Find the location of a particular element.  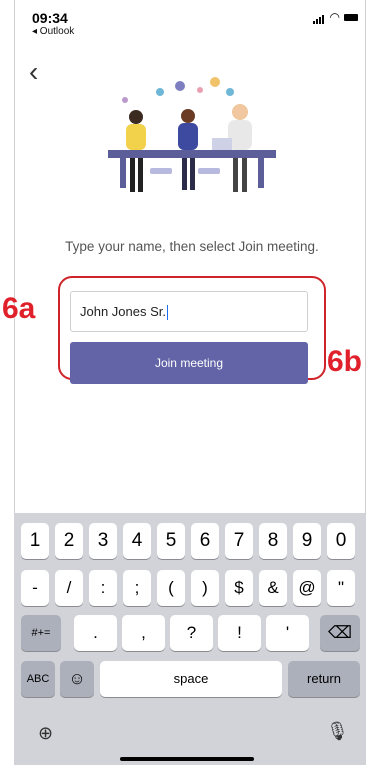

key-question: ? is located at coordinates (191, 633).